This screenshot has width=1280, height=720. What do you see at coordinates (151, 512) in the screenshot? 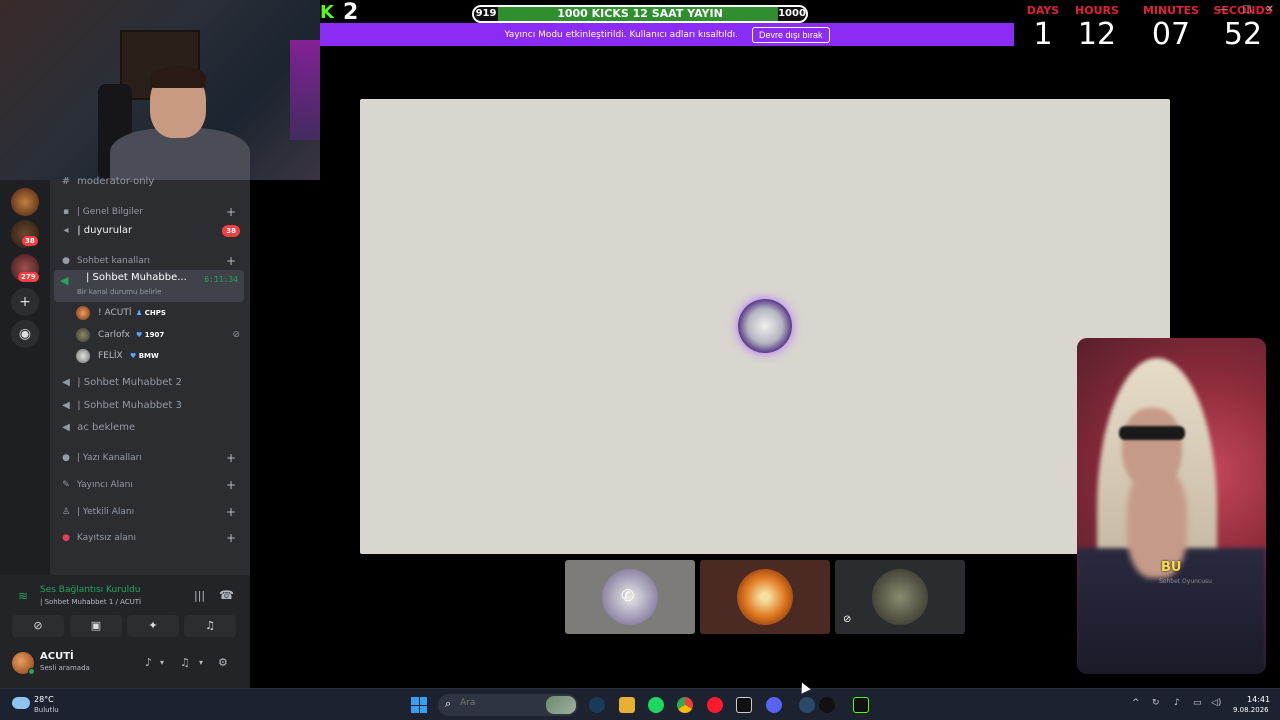
I see `category-yetkili-alani: ♙ | Yetkili Alanı +` at bounding box center [151, 512].